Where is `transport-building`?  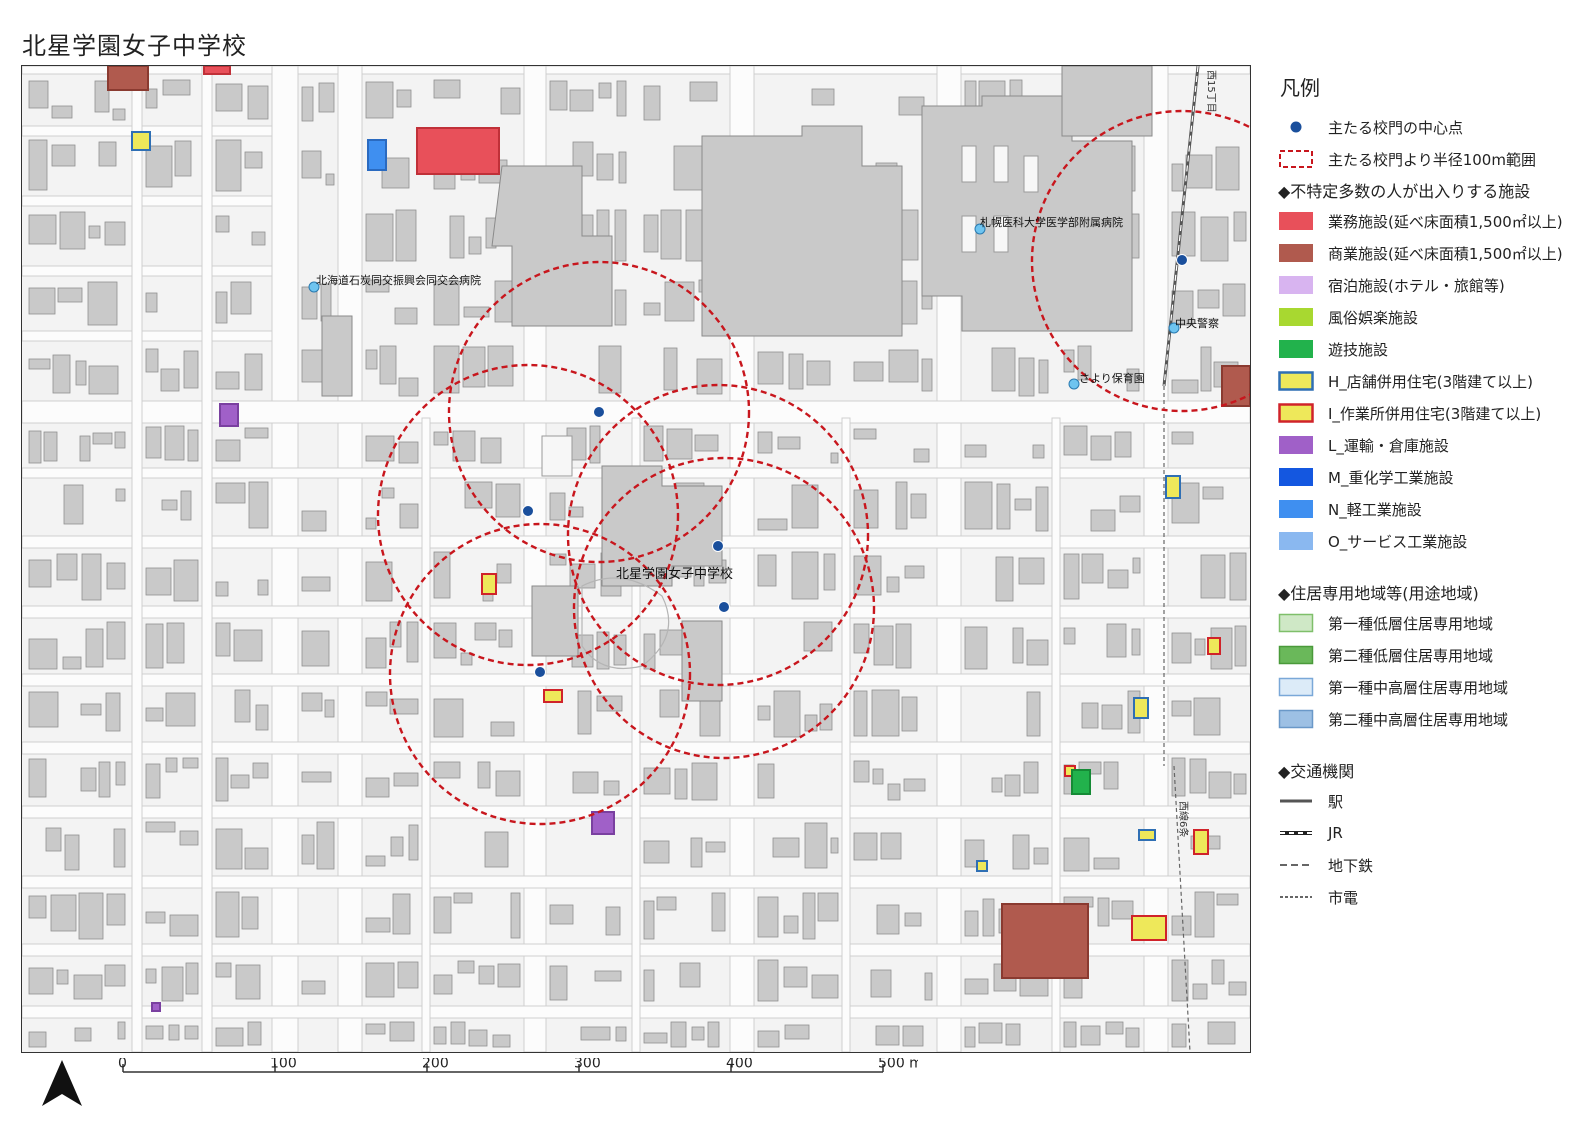
transport-building is located at coordinates (229, 415).